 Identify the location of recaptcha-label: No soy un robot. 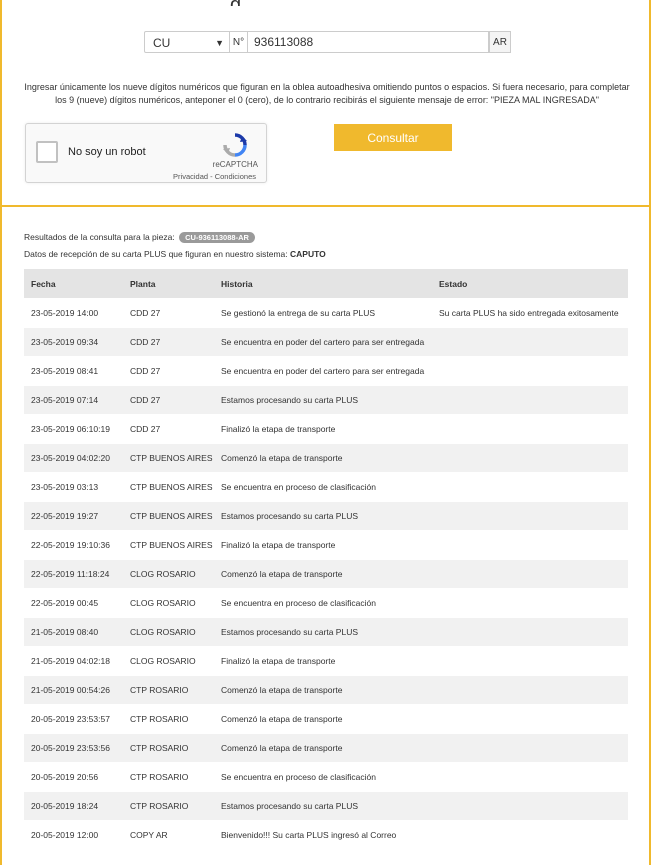
(107, 152).